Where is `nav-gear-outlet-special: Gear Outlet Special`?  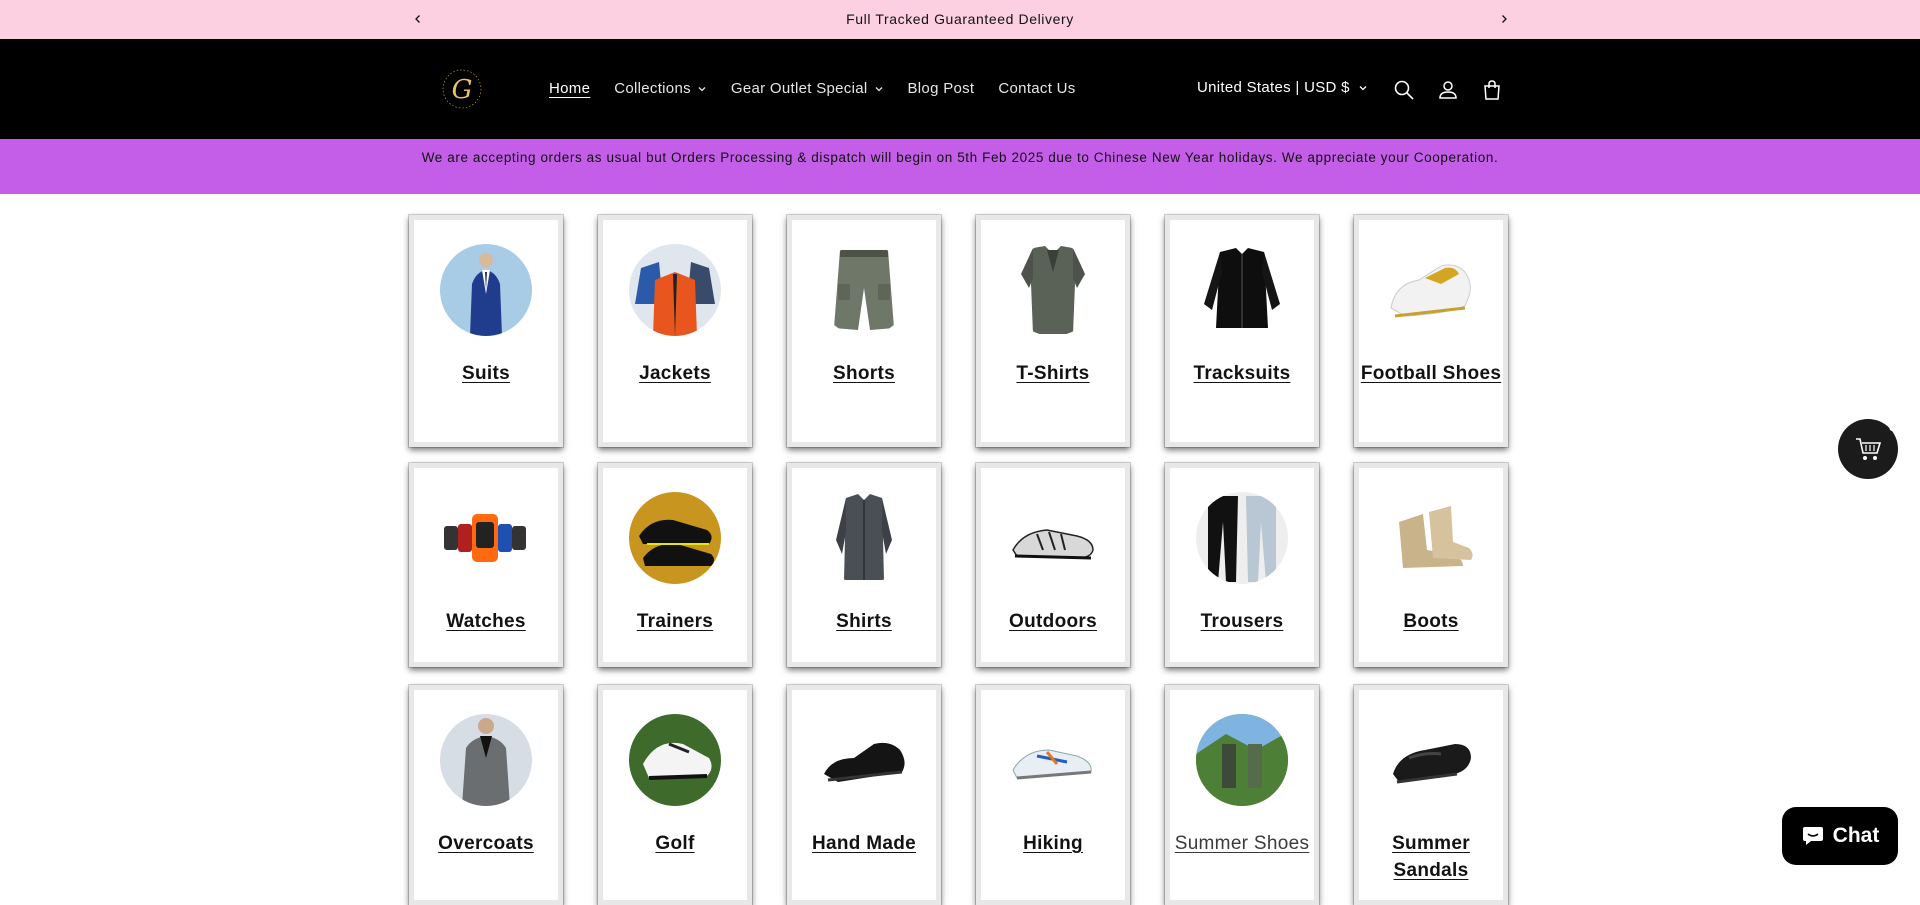 nav-gear-outlet-special: Gear Outlet Special is located at coordinates (807, 88).